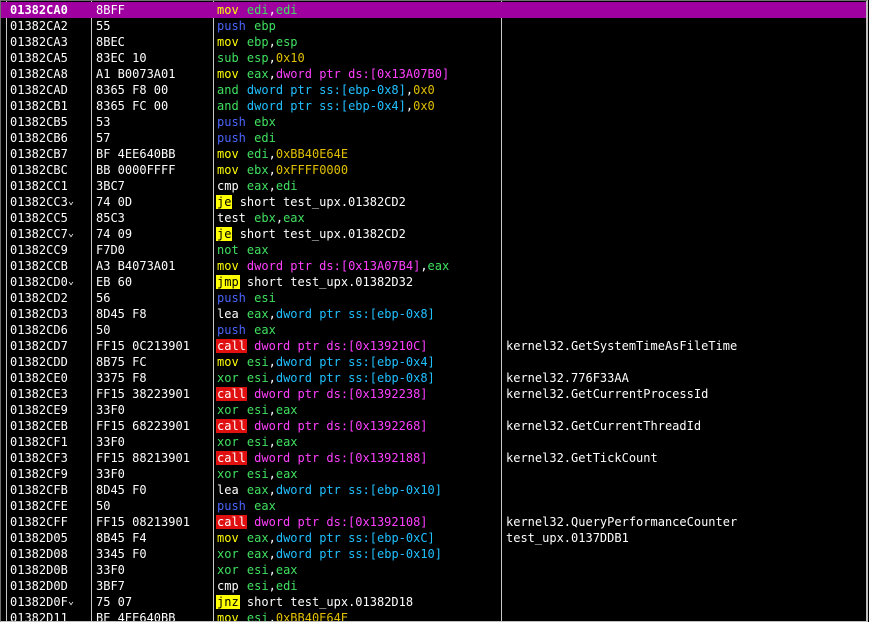 This screenshot has height=622, width=869. Describe the element at coordinates (110, 442) in the screenshot. I see `bytes-cell: 33F0` at that location.